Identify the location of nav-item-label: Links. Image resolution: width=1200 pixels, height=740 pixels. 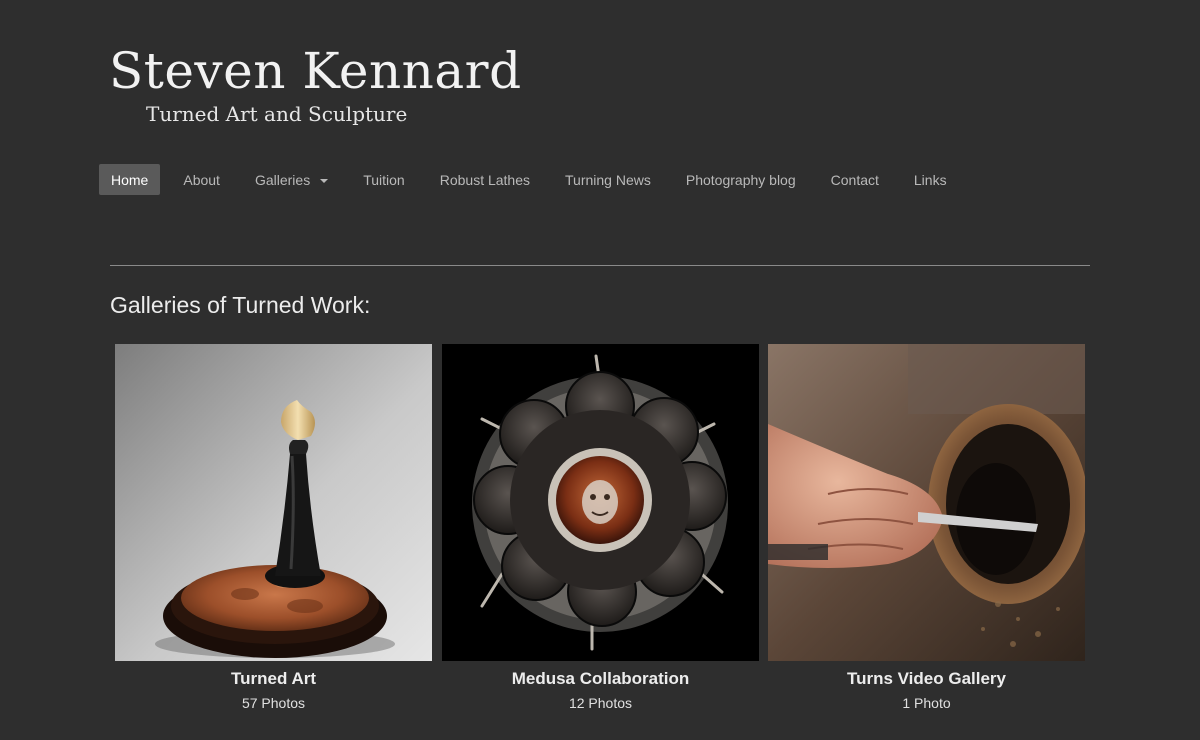
(930, 179).